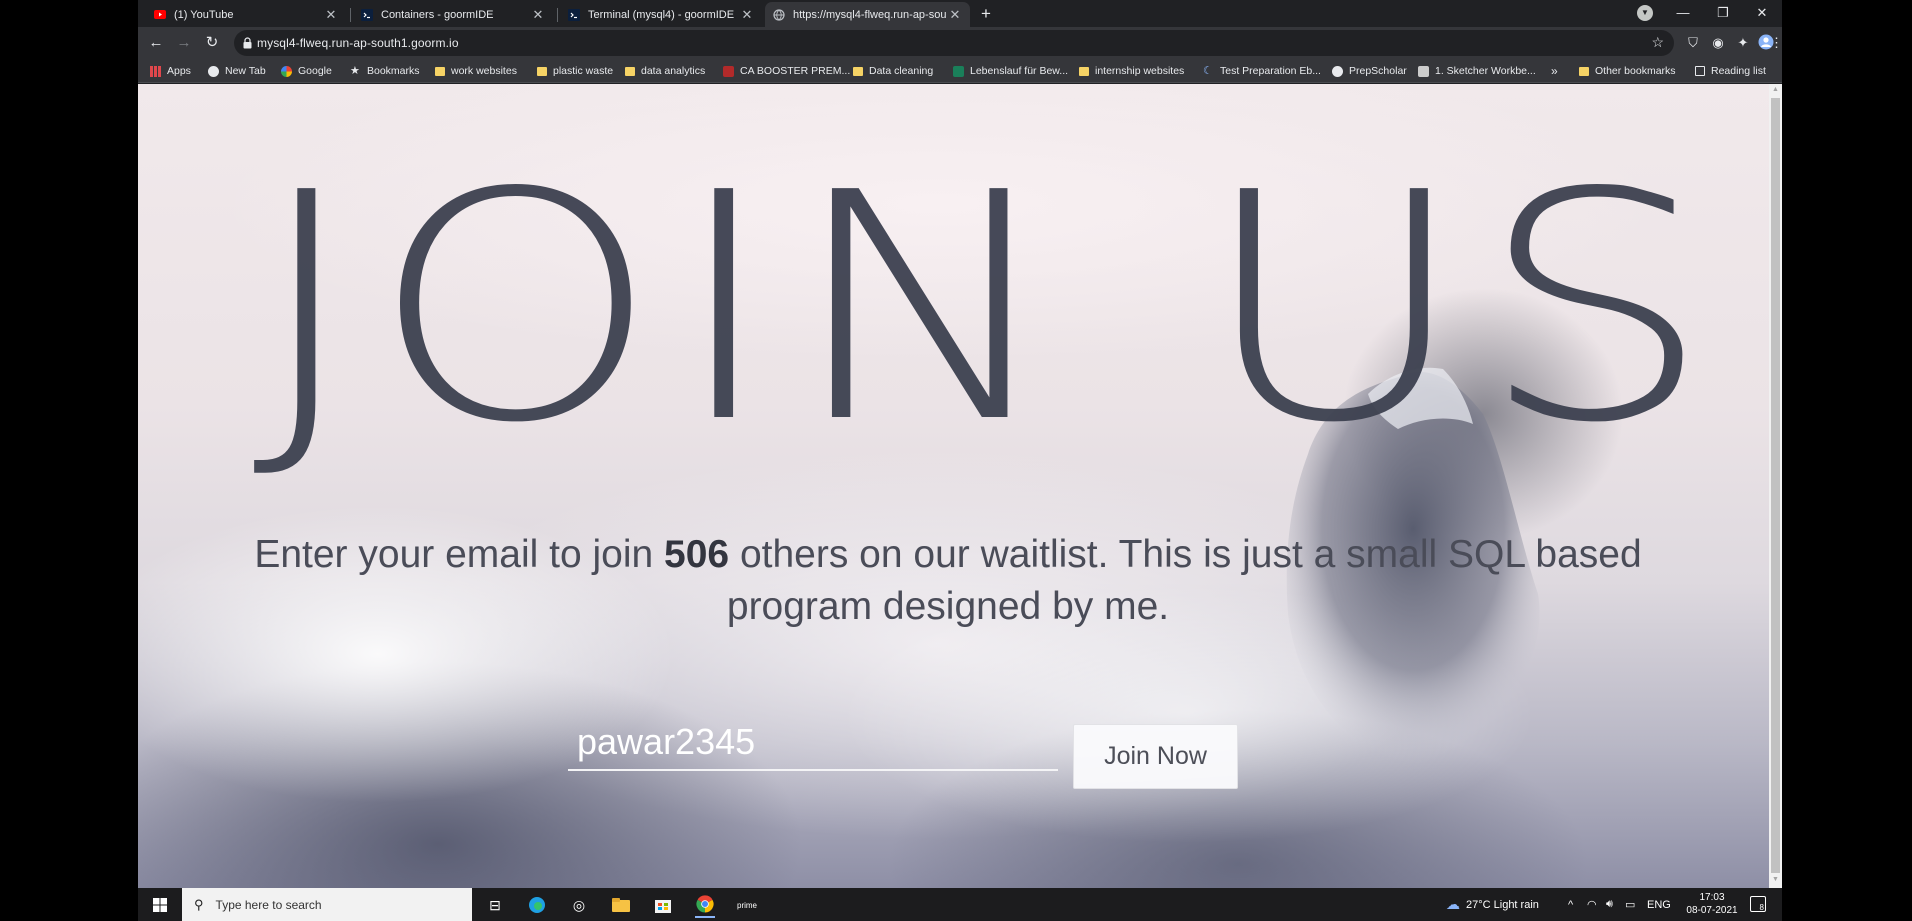 This screenshot has height=921, width=1912. I want to click on notification-center-icon: 8, so click(1758, 904).